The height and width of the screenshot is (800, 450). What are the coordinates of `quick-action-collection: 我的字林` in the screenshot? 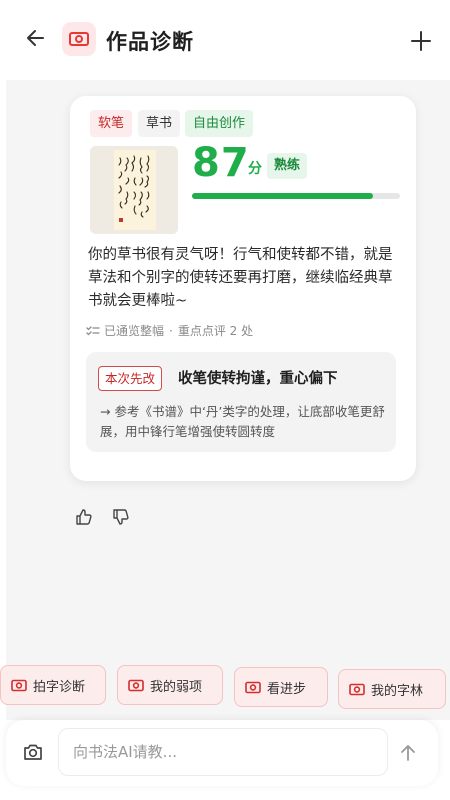 It's located at (392, 689).